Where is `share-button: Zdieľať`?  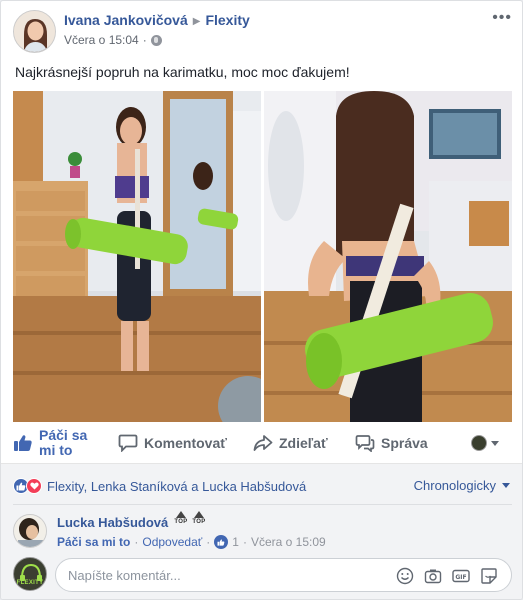
share-button: Zdieľať is located at coordinates (290, 443).